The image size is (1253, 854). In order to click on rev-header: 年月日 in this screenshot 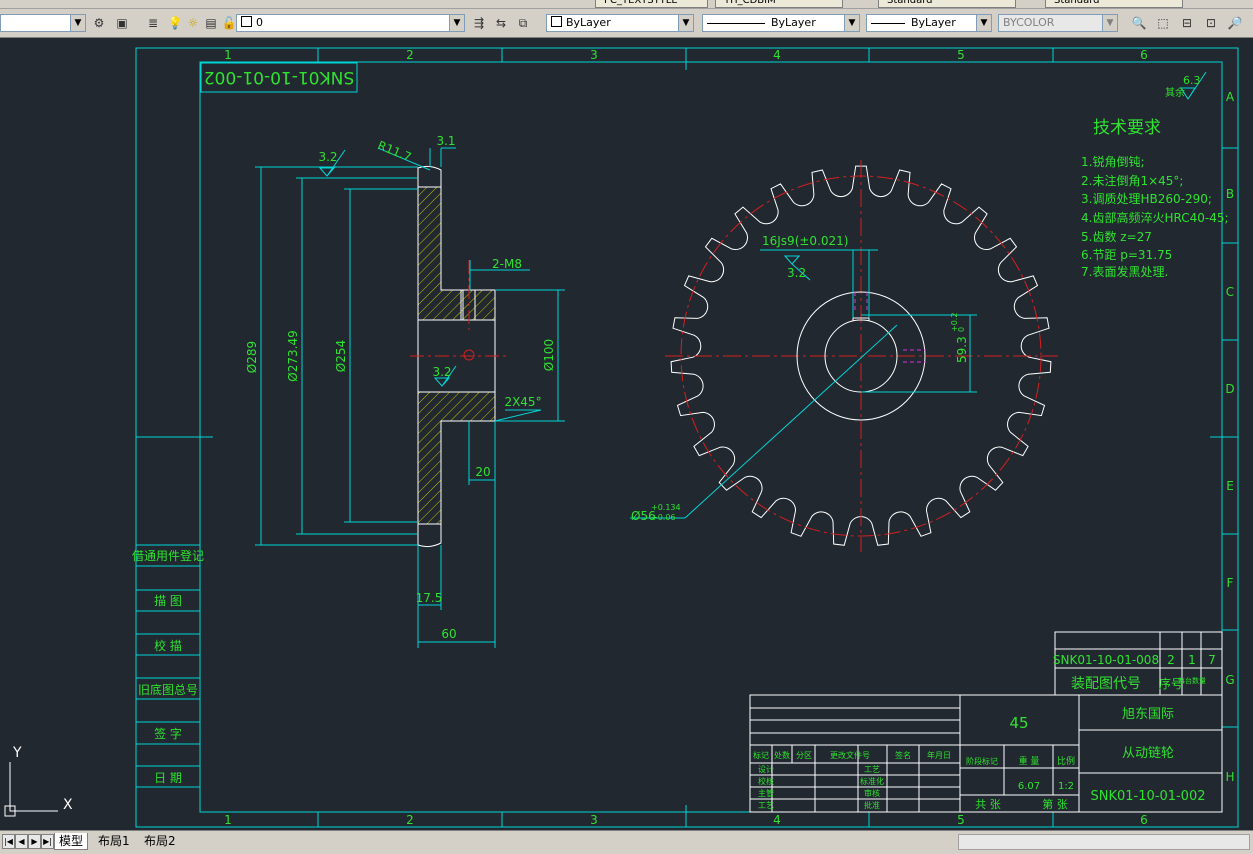, I will do `click(939, 755)`.